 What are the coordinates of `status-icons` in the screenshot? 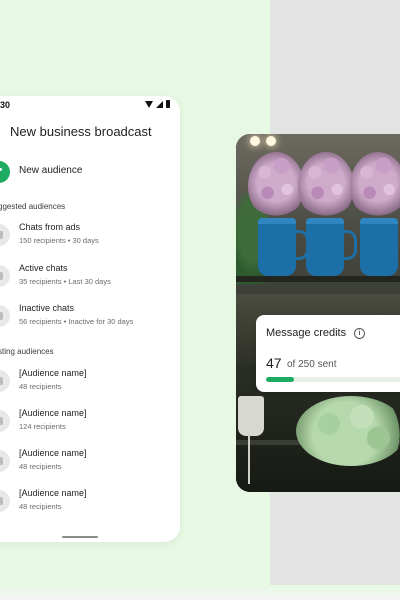 It's located at (157, 104).